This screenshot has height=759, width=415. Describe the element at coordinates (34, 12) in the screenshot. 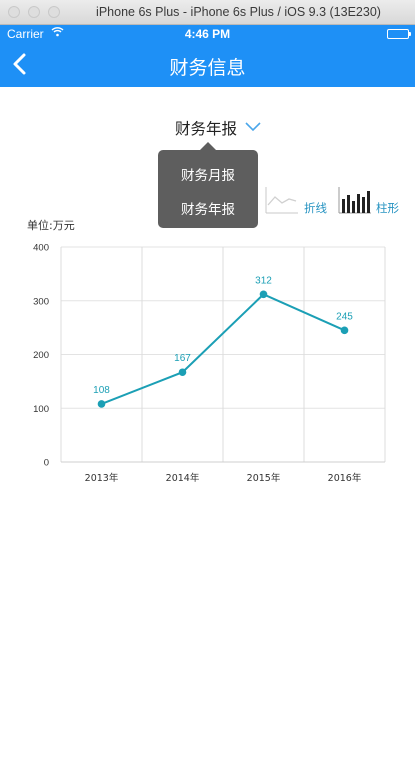

I see `minimize-window-button` at that location.